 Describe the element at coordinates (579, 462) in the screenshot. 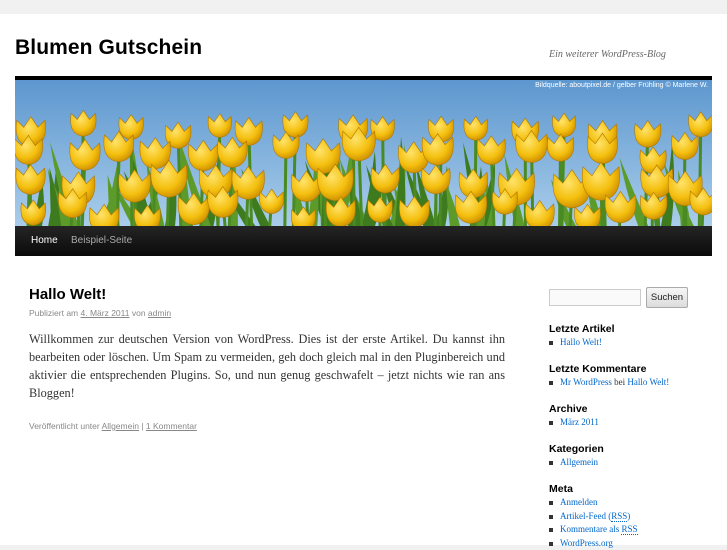

I see `category-widget-link: Allgemein` at that location.